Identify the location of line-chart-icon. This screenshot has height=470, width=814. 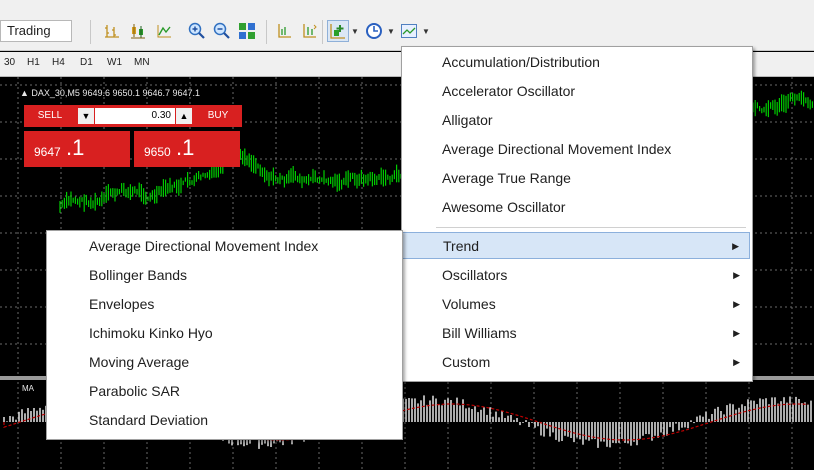
(164, 31).